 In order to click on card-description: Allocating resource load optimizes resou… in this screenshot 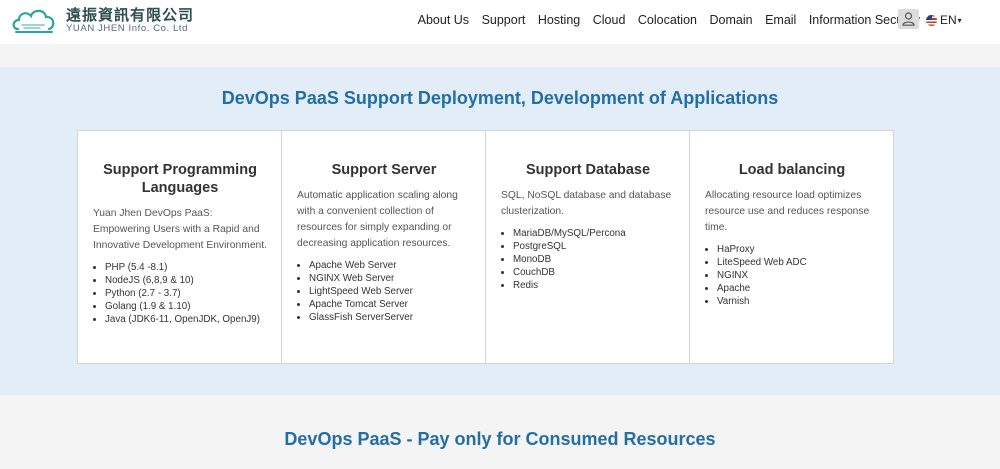, I will do `click(787, 211)`.